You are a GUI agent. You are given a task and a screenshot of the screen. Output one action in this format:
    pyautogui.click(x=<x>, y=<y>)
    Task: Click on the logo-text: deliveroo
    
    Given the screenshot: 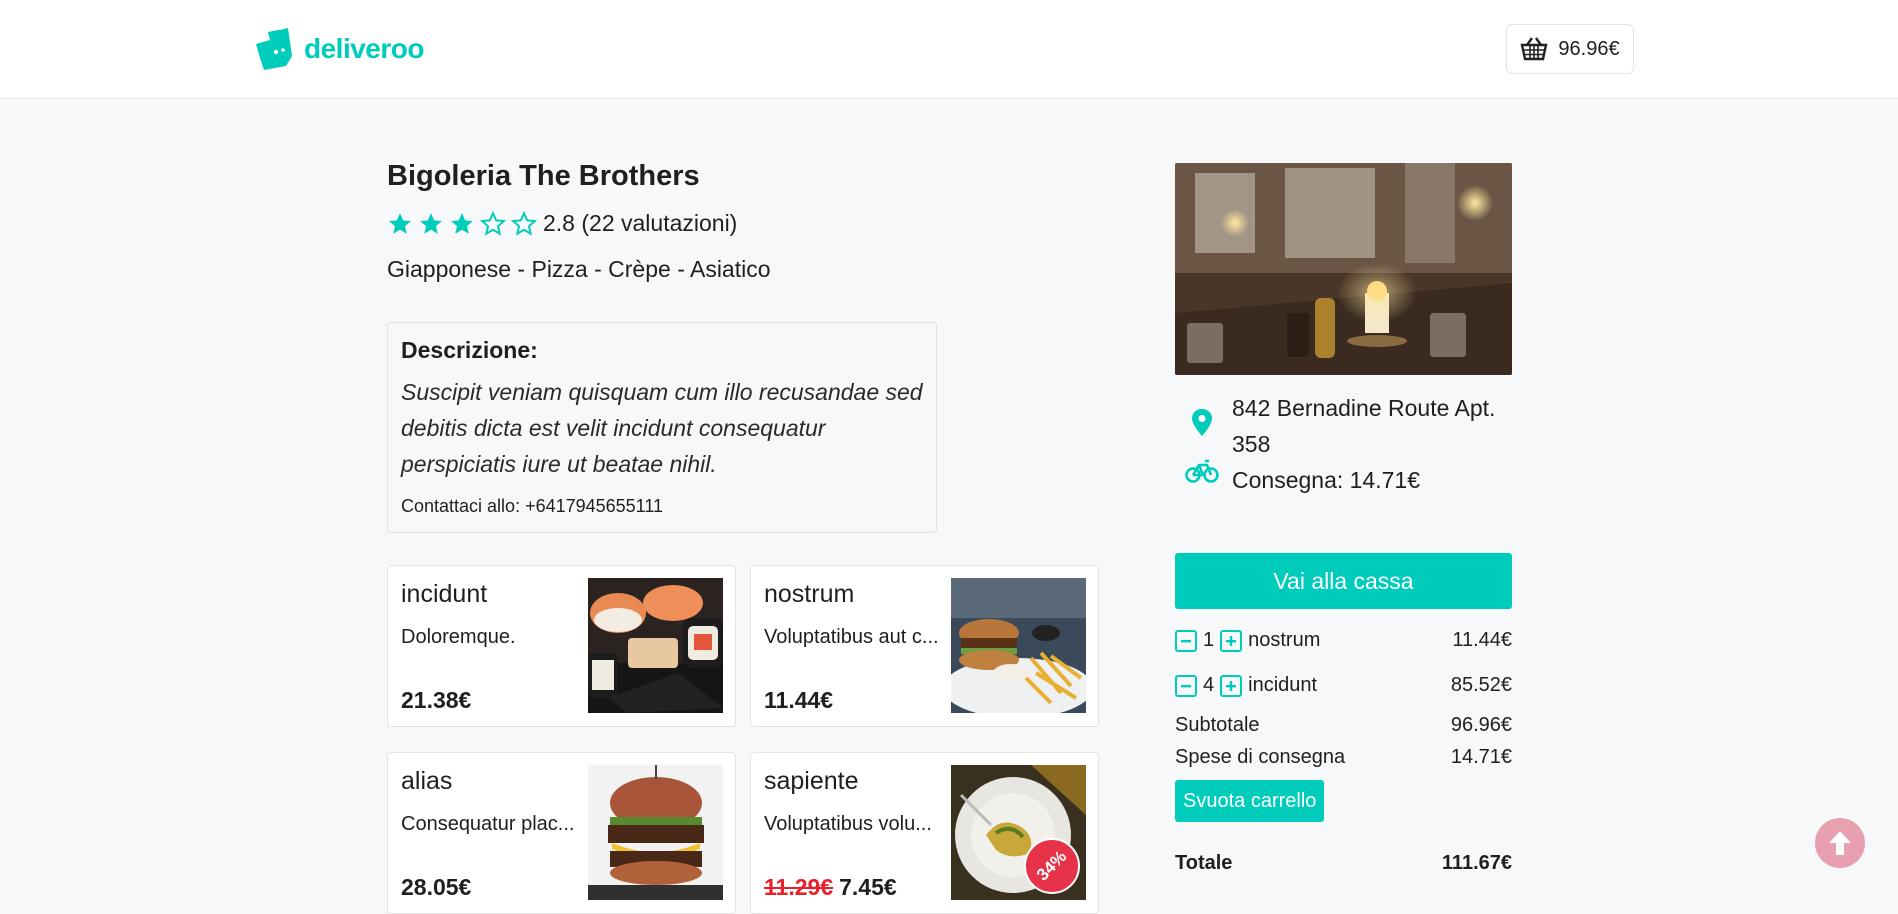 What is the action you would take?
    pyautogui.click(x=364, y=48)
    